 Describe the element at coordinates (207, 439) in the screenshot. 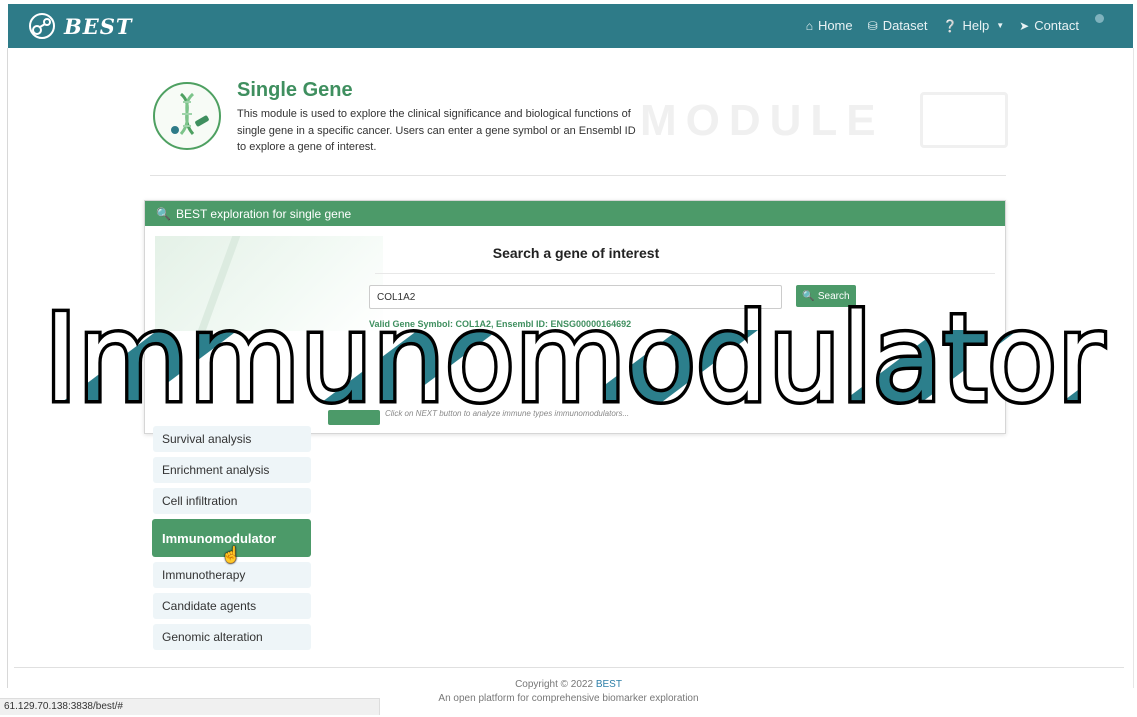

I see `sidebar-item-label: Survival analysis` at that location.